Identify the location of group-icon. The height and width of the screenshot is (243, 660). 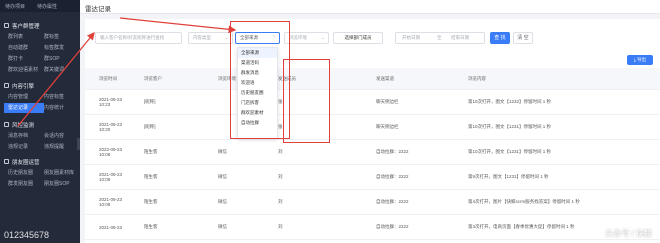
(6, 25).